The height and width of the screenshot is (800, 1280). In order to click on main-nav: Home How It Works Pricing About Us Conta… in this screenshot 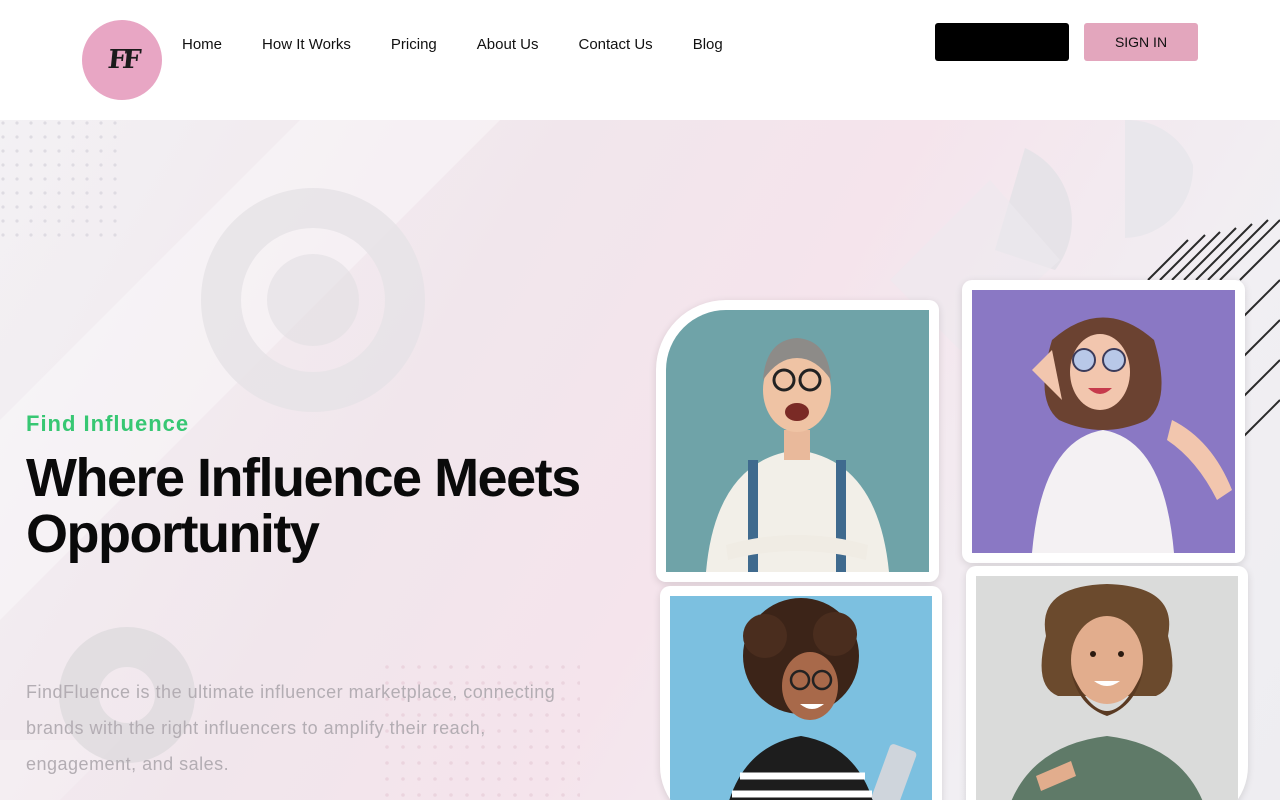, I will do `click(452, 45)`.